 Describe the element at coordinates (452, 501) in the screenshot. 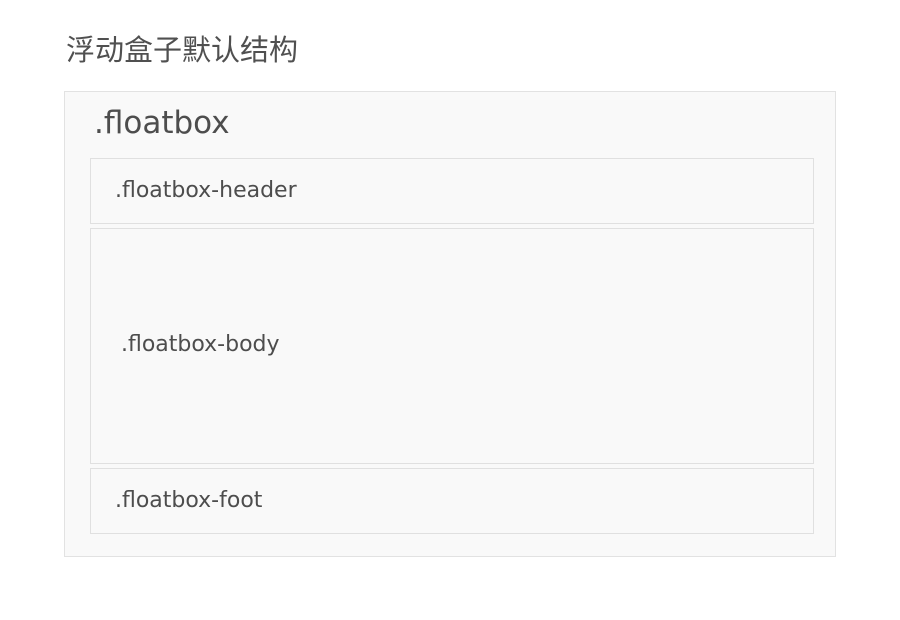

I see `floatbox-foot-region: .floatbox-foot` at that location.